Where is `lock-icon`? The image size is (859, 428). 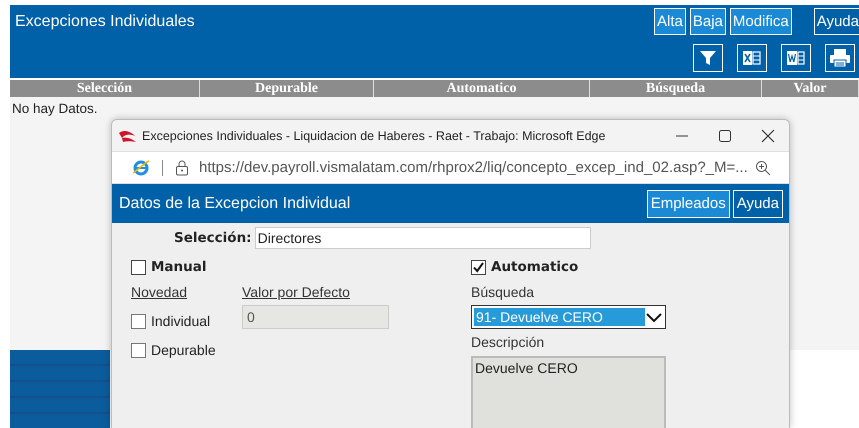
lock-icon is located at coordinates (182, 168).